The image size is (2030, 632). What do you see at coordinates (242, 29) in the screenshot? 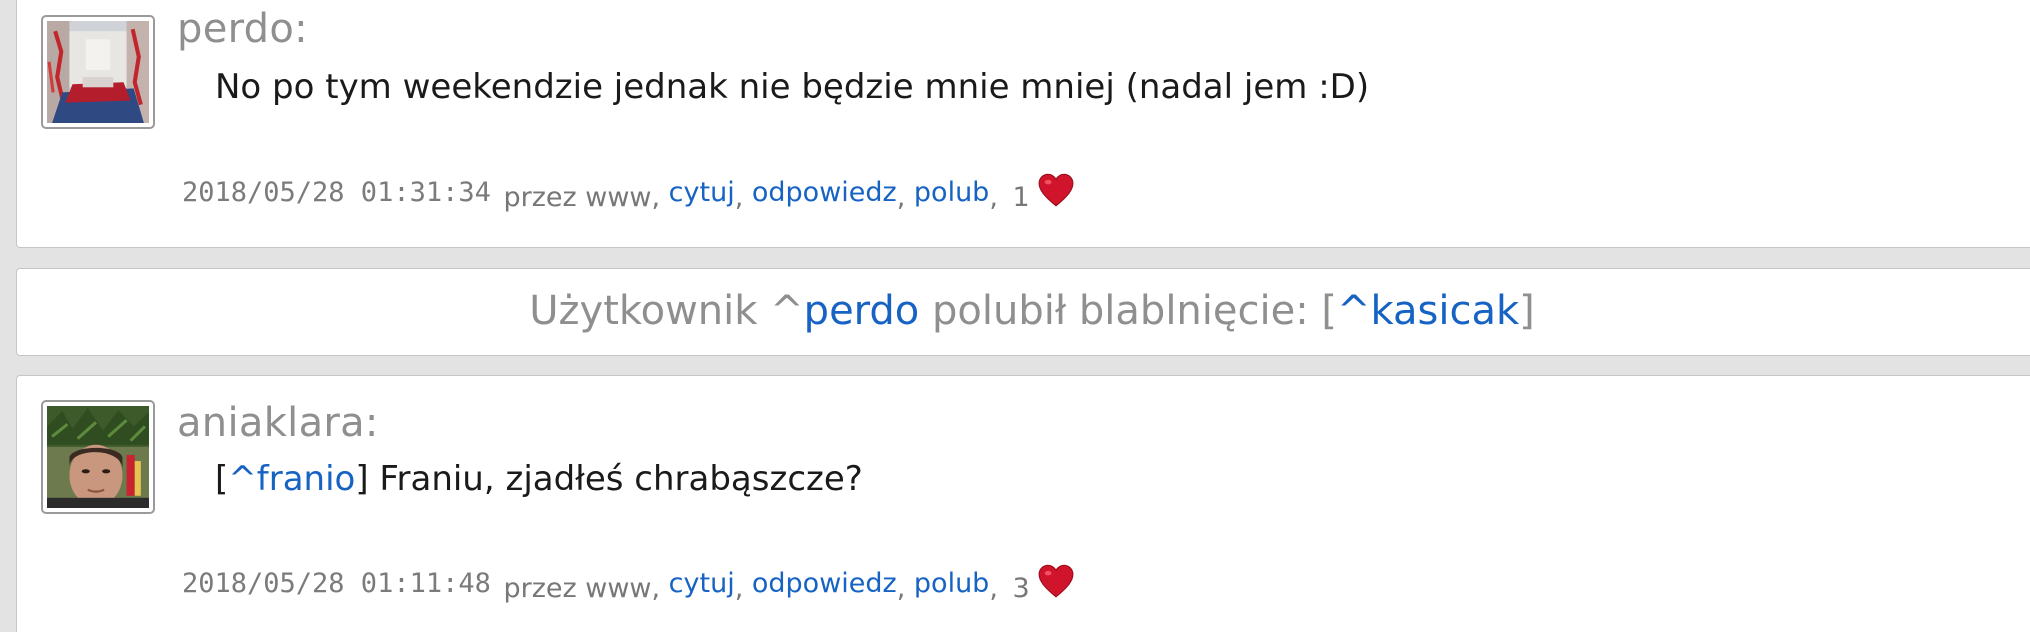
I see `post-author: perdo:` at bounding box center [242, 29].